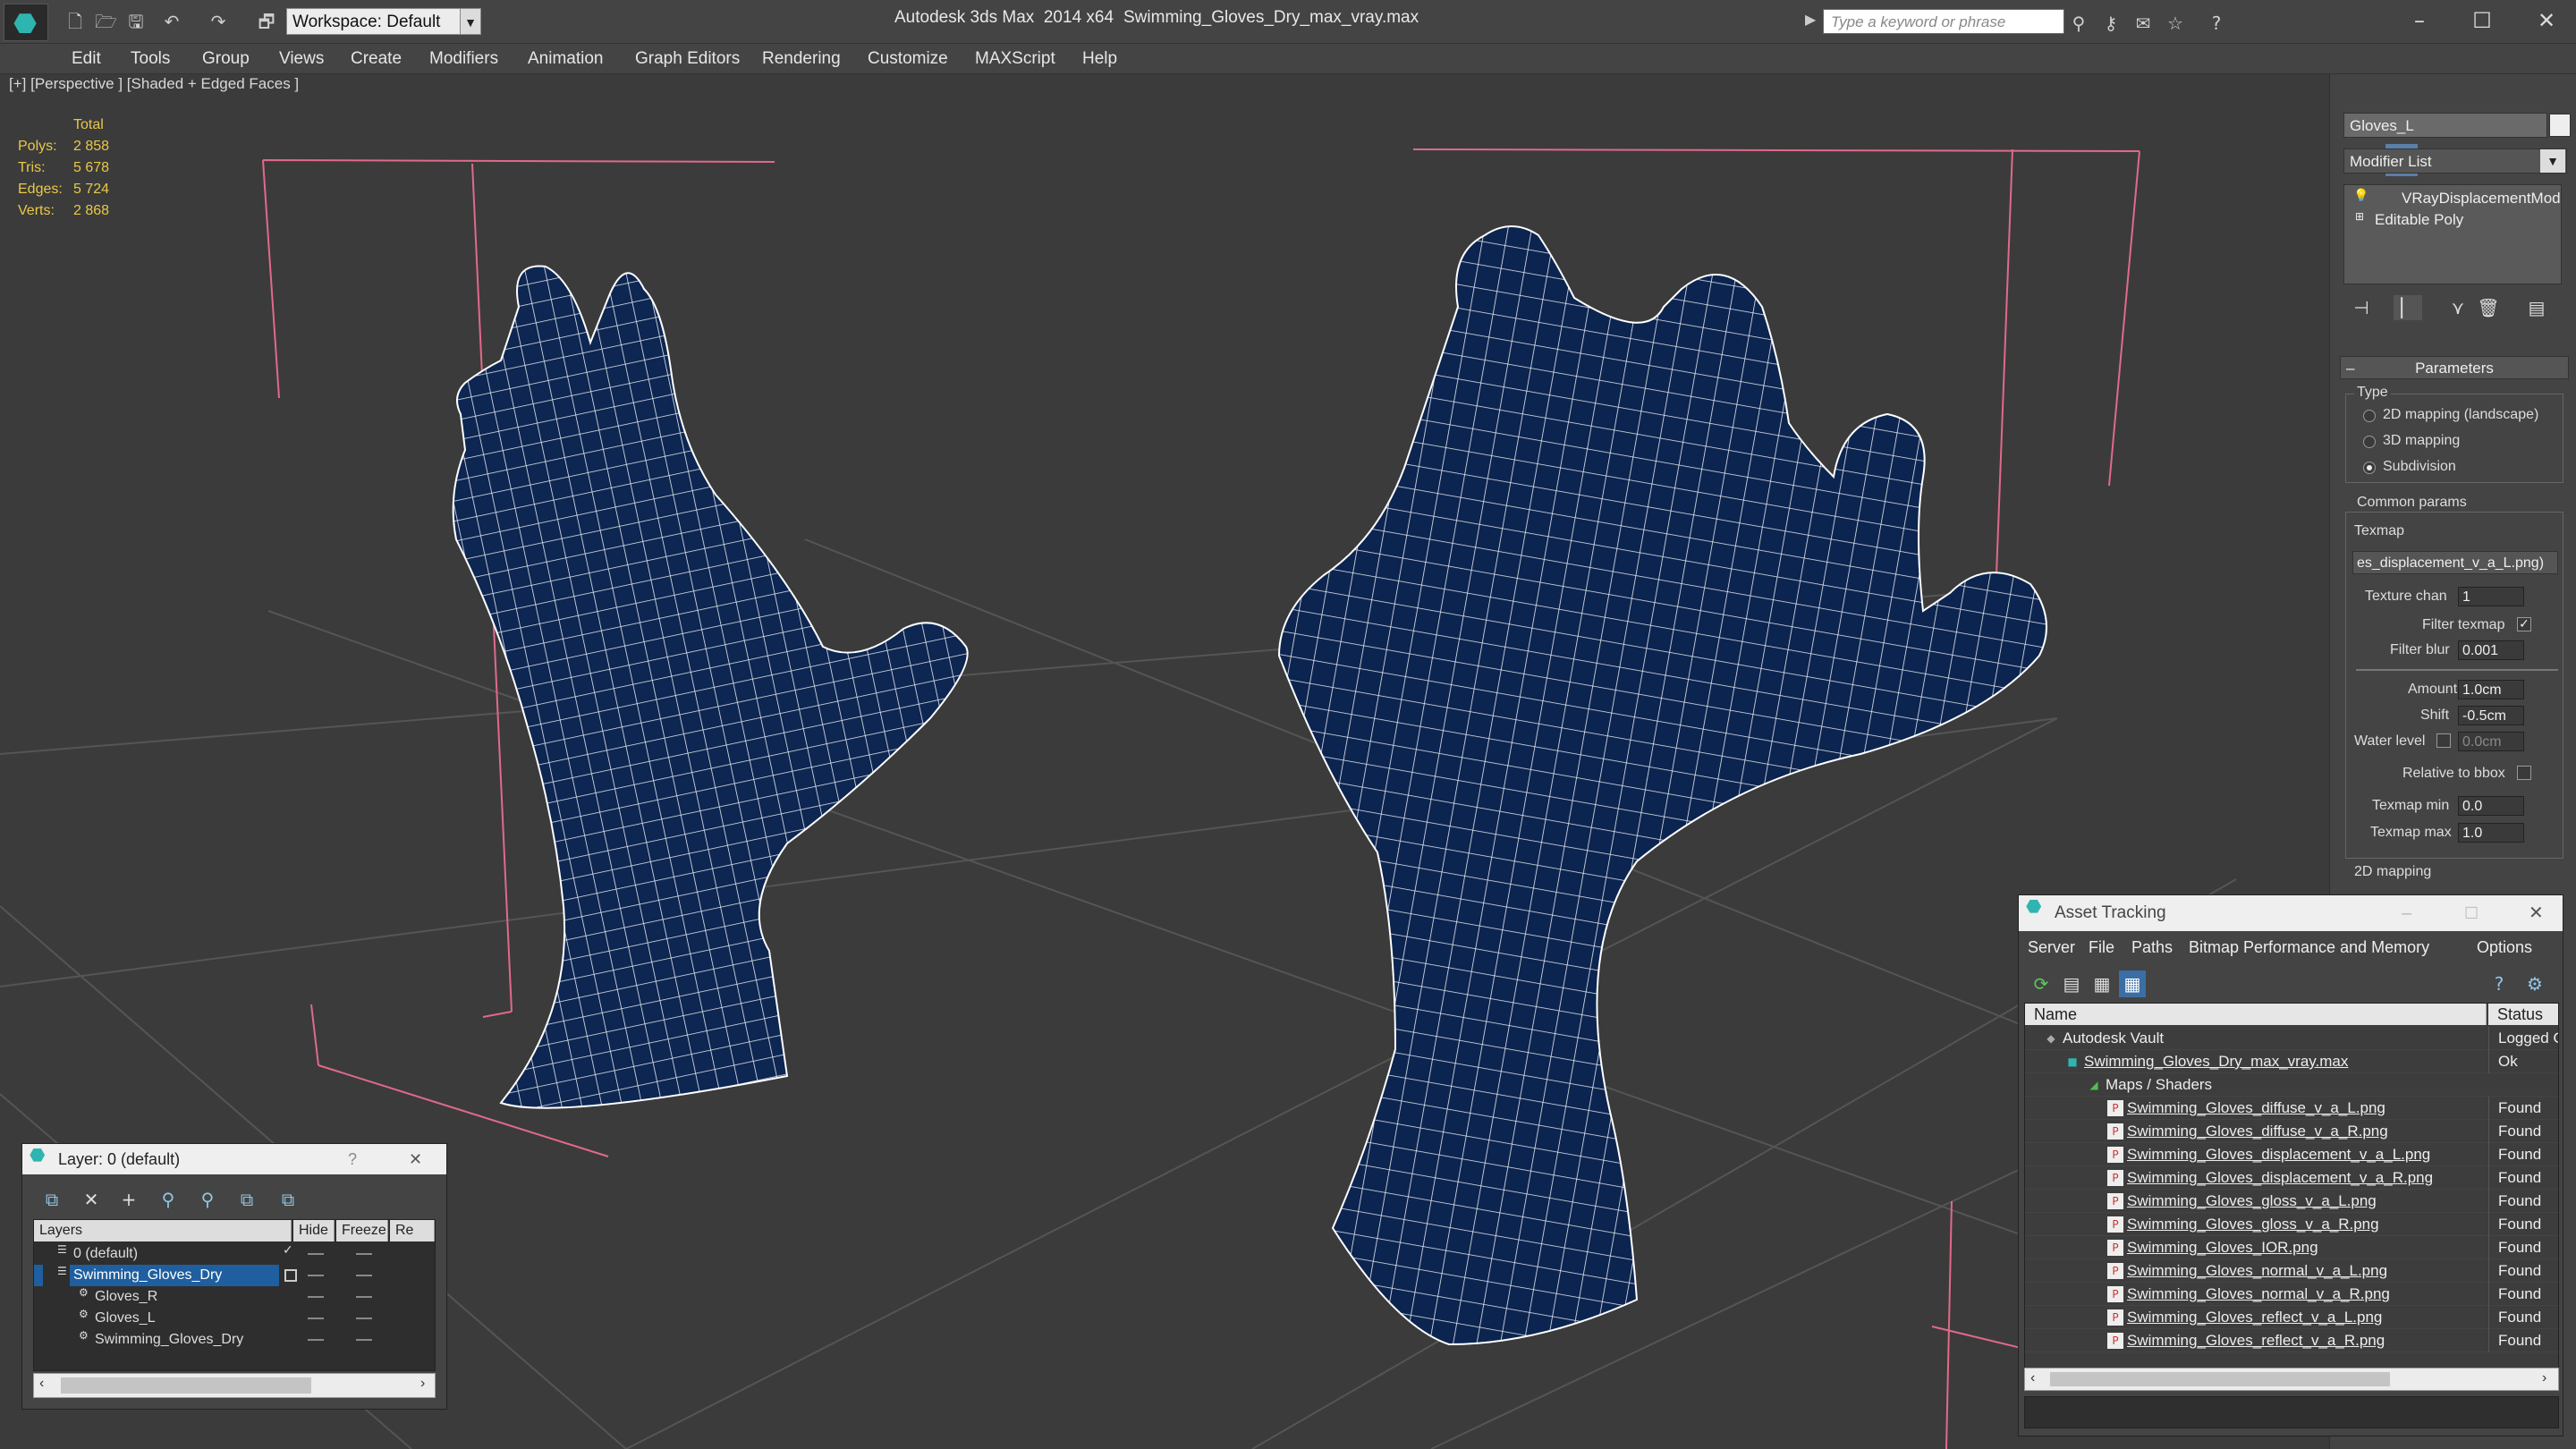 The height and width of the screenshot is (1449, 2576). I want to click on column-freeze: Freeze, so click(362, 1230).